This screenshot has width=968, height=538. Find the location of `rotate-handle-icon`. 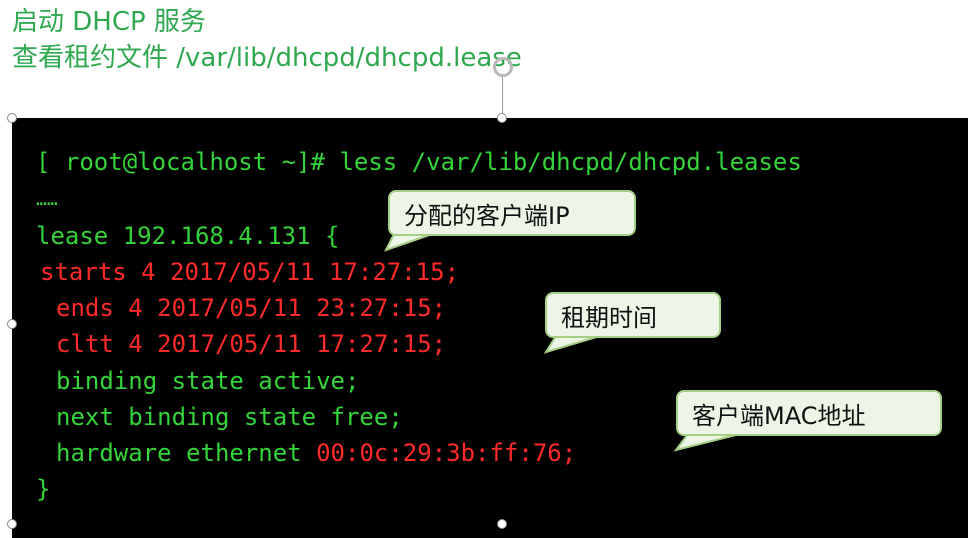

rotate-handle-icon is located at coordinates (503, 67).